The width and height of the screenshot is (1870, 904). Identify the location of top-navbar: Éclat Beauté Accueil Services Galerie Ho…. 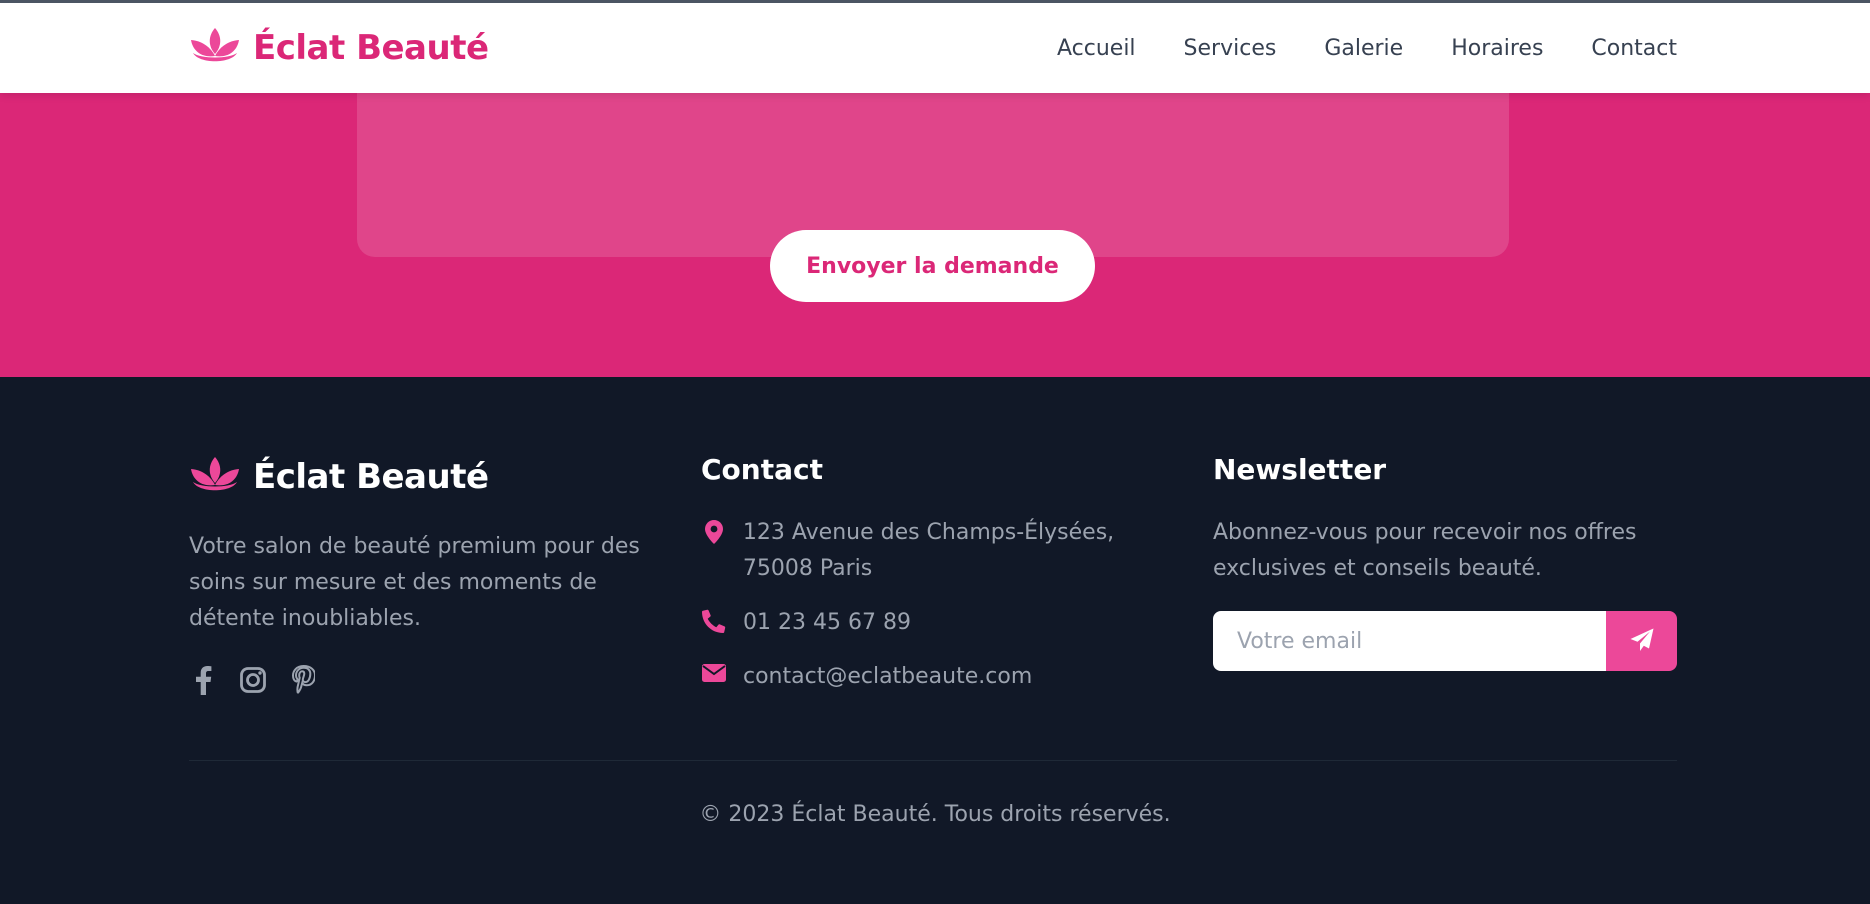
(935, 46).